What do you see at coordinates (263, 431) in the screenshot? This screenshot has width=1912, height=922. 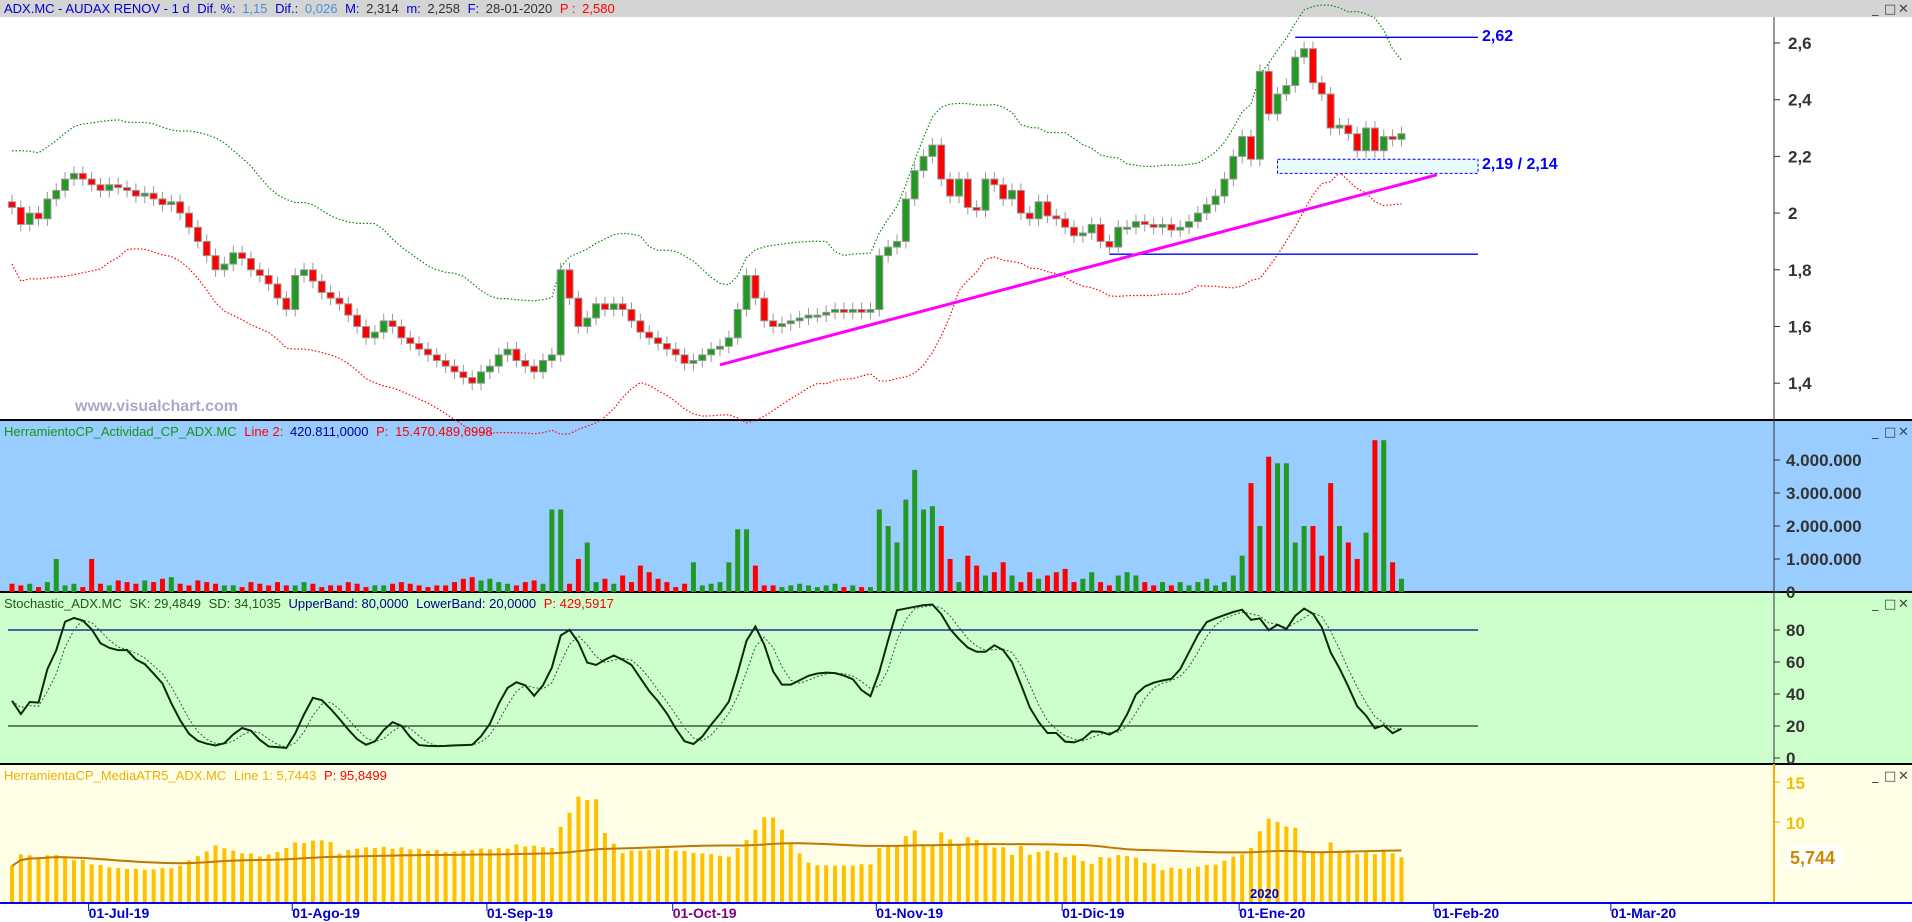 I see `volume-line-label: Line 2:` at bounding box center [263, 431].